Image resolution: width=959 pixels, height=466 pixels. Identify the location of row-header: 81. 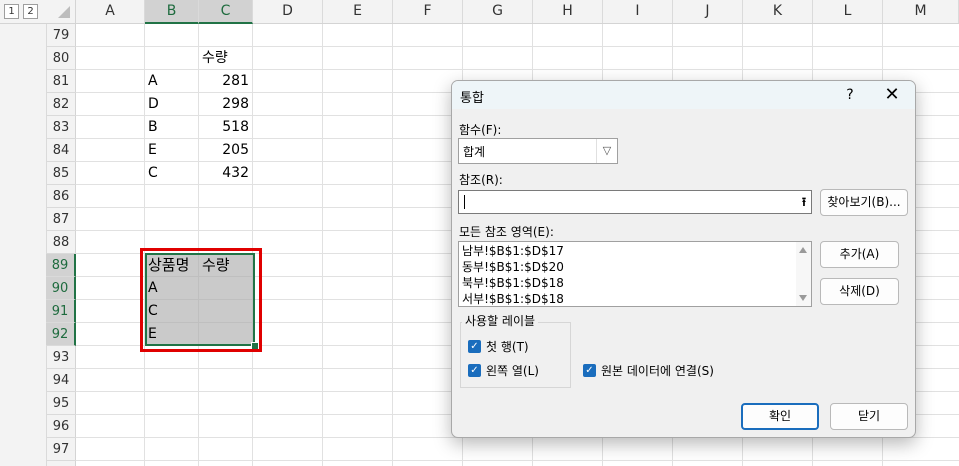
(61, 81).